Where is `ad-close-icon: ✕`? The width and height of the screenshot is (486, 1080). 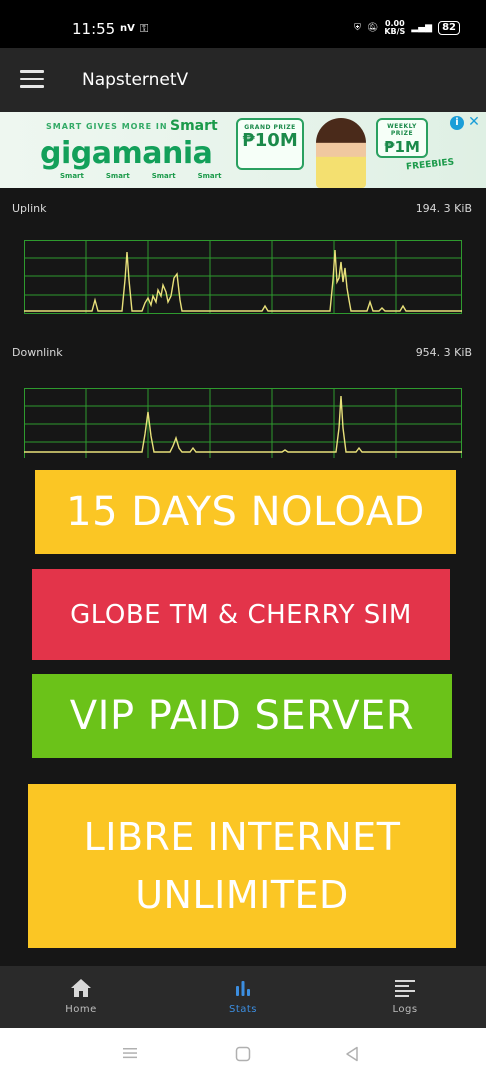
ad-close-icon: ✕ is located at coordinates (474, 122).